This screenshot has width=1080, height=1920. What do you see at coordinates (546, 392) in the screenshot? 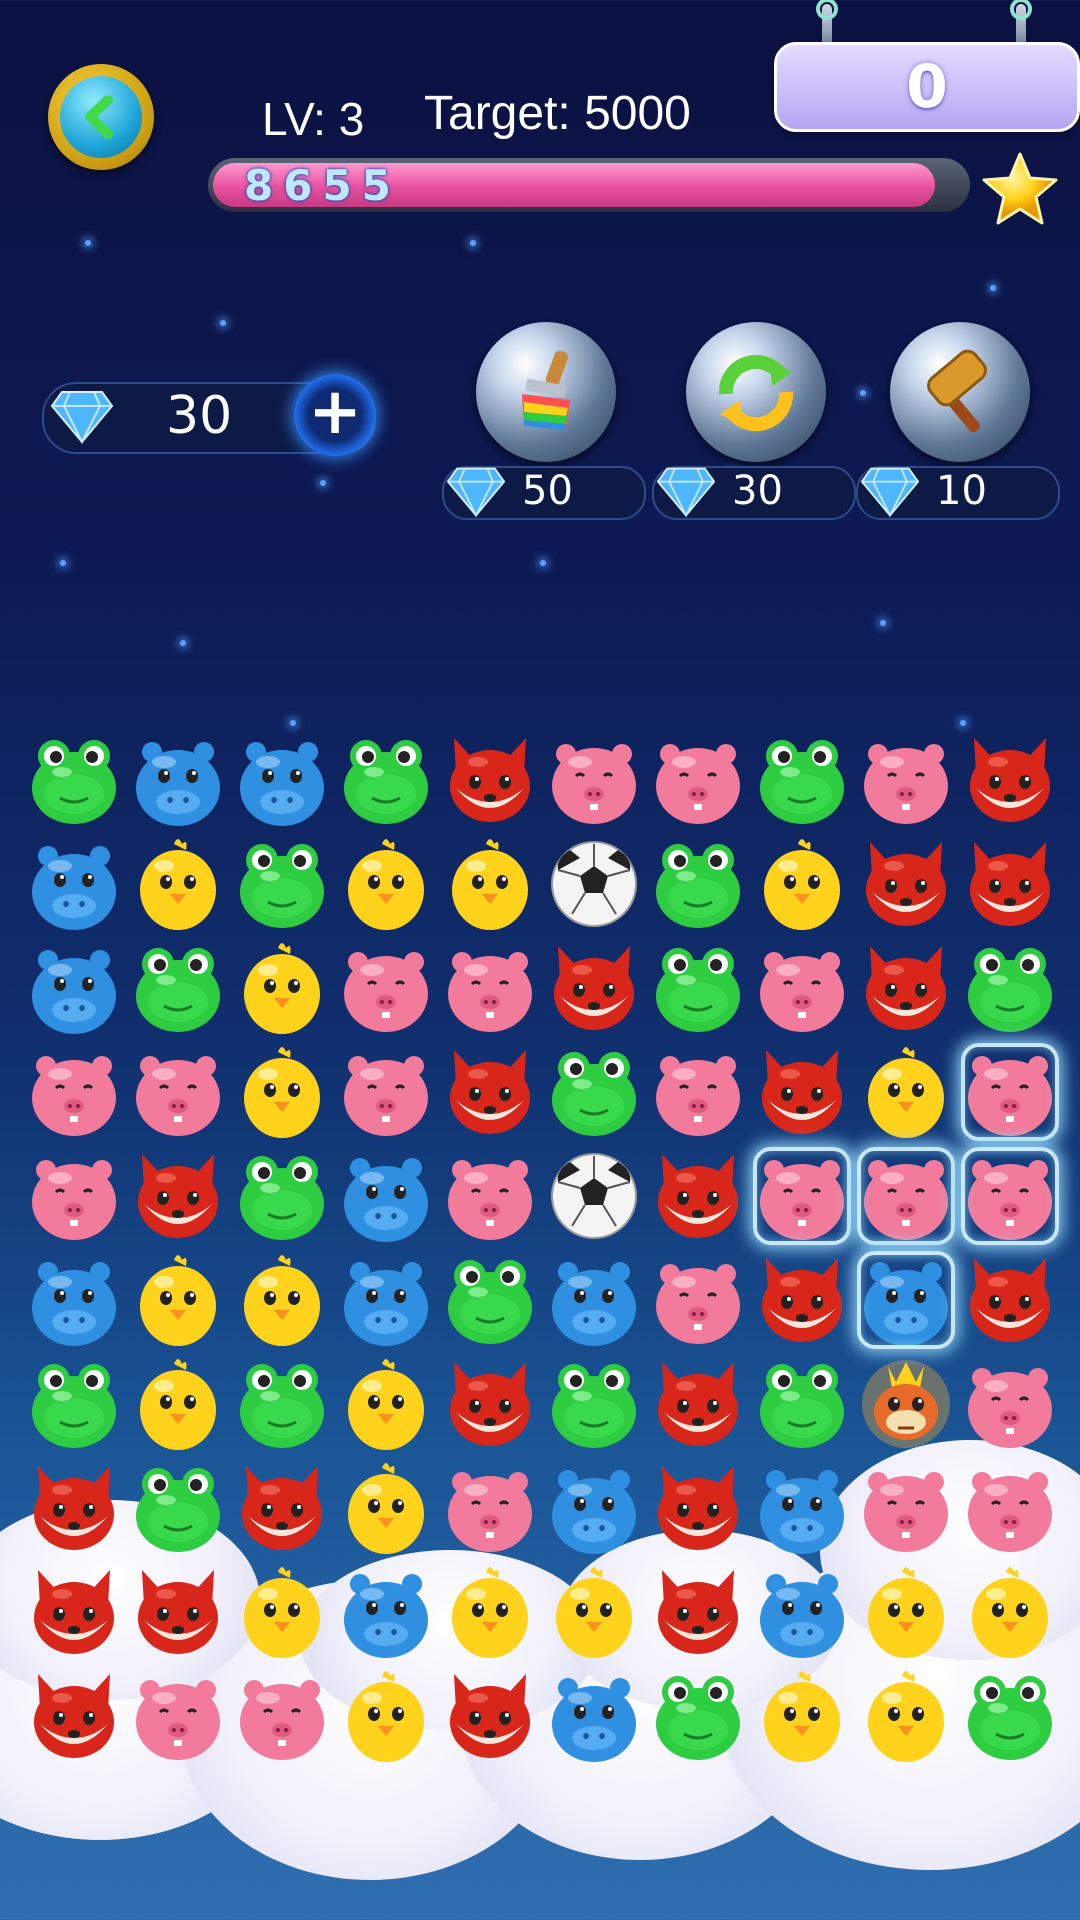
I see `rainbow-brush-powerup` at bounding box center [546, 392].